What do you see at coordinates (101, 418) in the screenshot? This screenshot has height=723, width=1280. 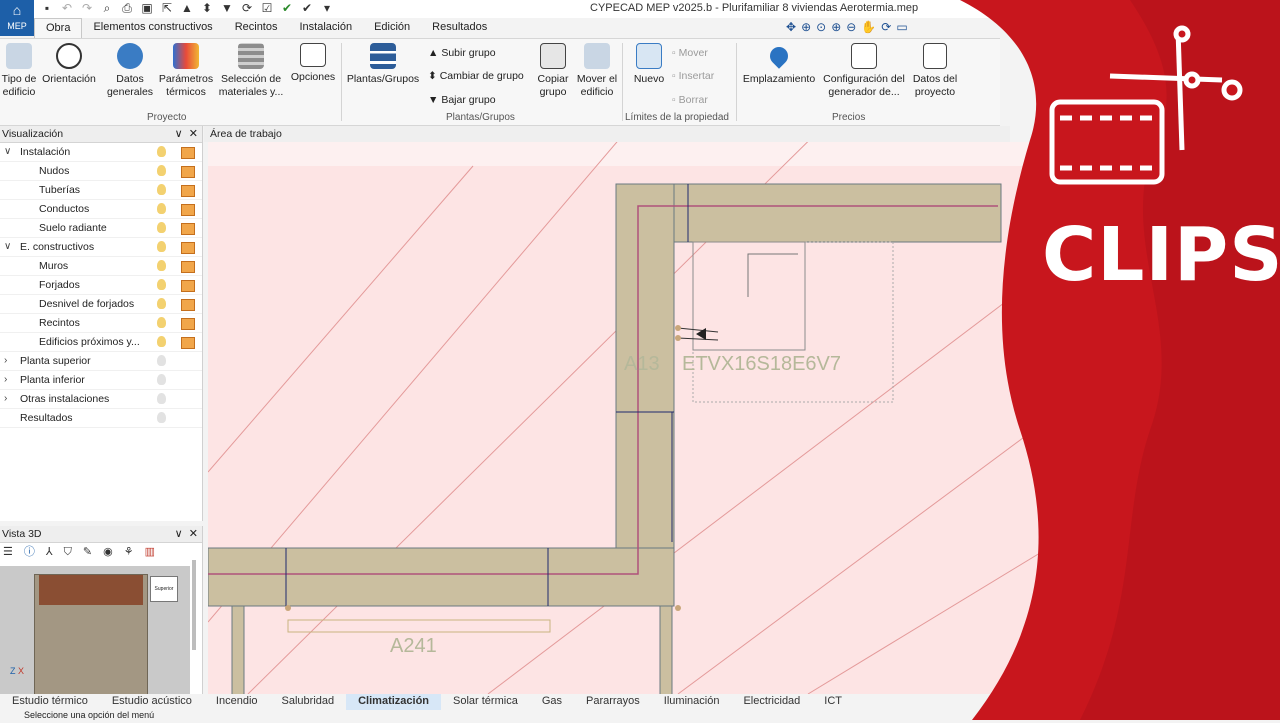 I see `tree-item: Resultados` at bounding box center [101, 418].